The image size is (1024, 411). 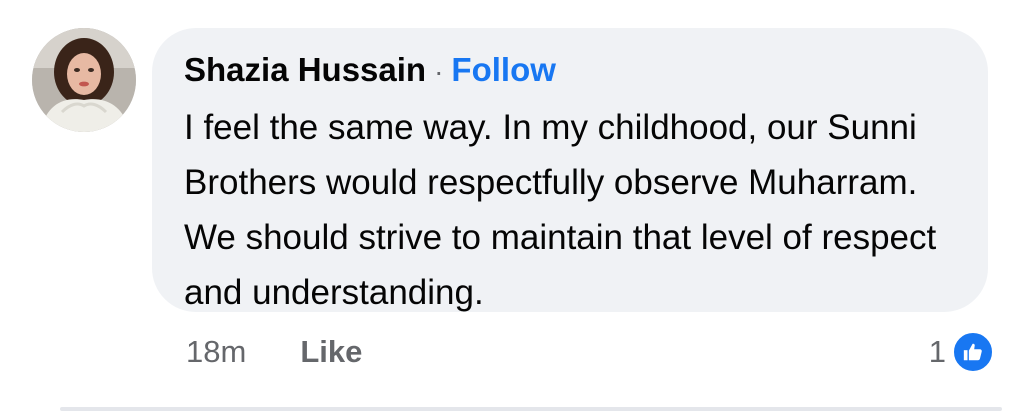 What do you see at coordinates (503, 70) in the screenshot?
I see `follow-button: Follow` at bounding box center [503, 70].